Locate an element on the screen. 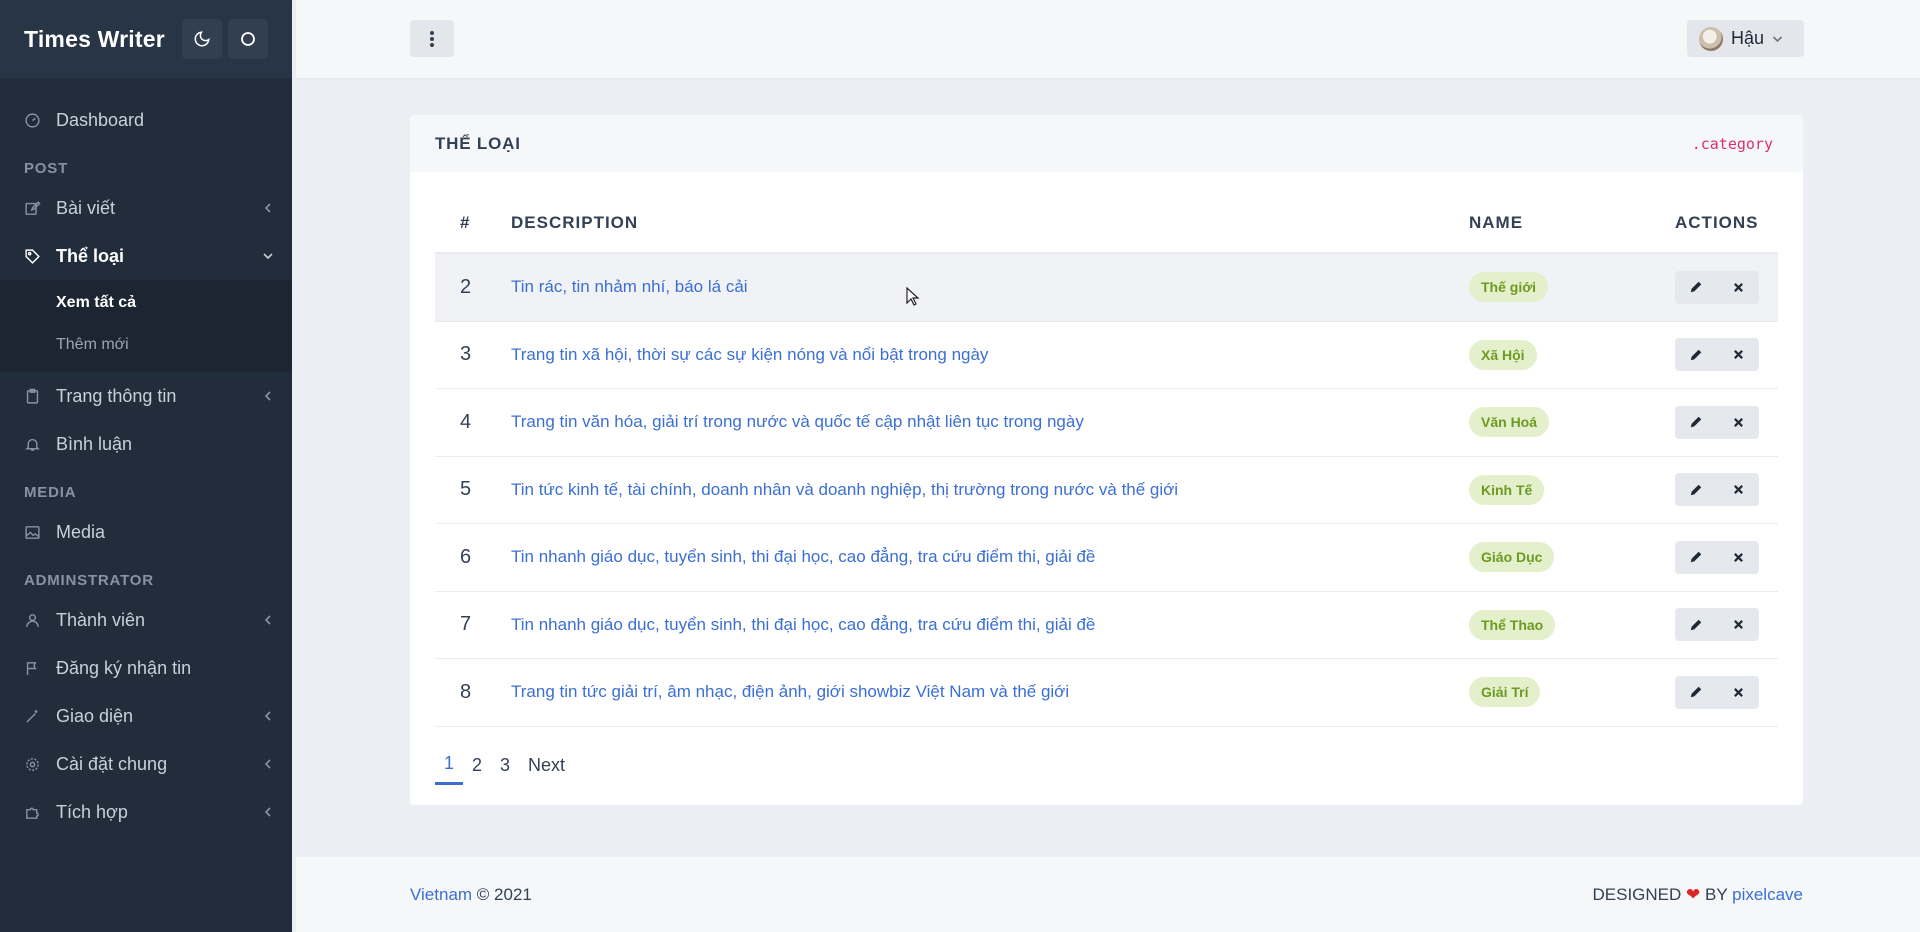 The height and width of the screenshot is (932, 1920). sidebar-item-subscriptions: Đăng ký nhận tin is located at coordinates (146, 668).